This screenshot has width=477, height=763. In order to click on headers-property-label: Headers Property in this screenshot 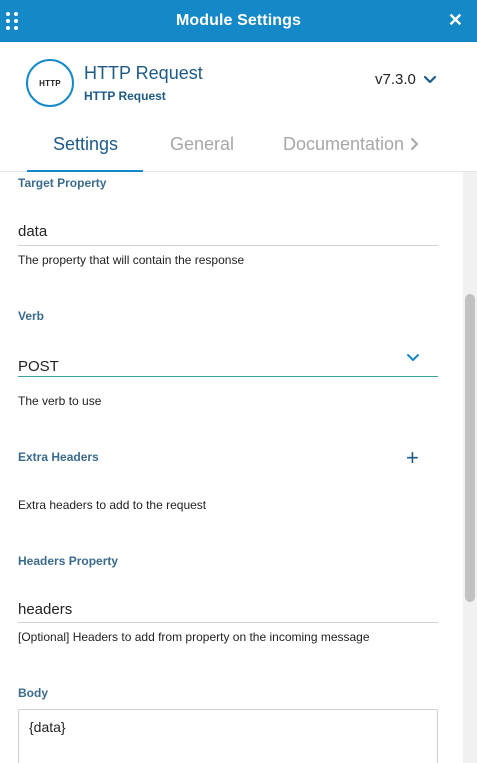, I will do `click(68, 561)`.